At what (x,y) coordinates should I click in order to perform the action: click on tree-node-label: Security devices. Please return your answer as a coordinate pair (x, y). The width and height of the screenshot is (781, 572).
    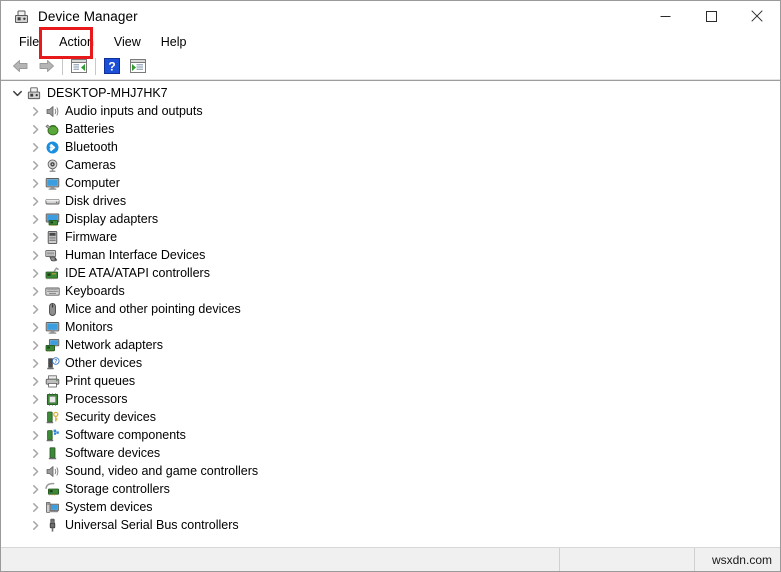
    Looking at the image, I should click on (111, 417).